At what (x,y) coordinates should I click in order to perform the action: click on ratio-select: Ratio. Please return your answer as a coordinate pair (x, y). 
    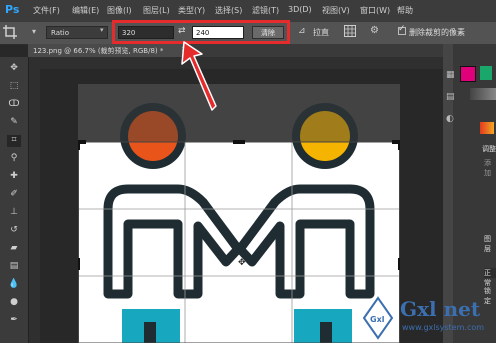
    Looking at the image, I should click on (77, 32).